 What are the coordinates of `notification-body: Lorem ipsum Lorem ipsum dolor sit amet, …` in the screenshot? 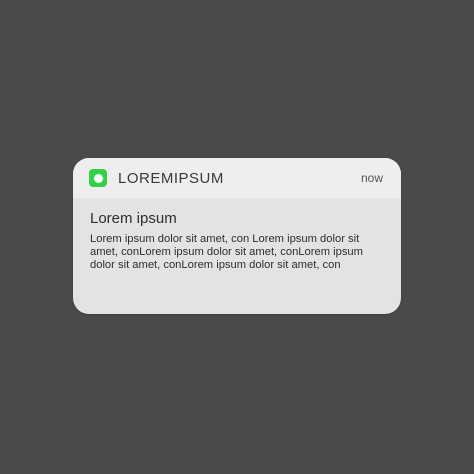 It's located at (237, 235).